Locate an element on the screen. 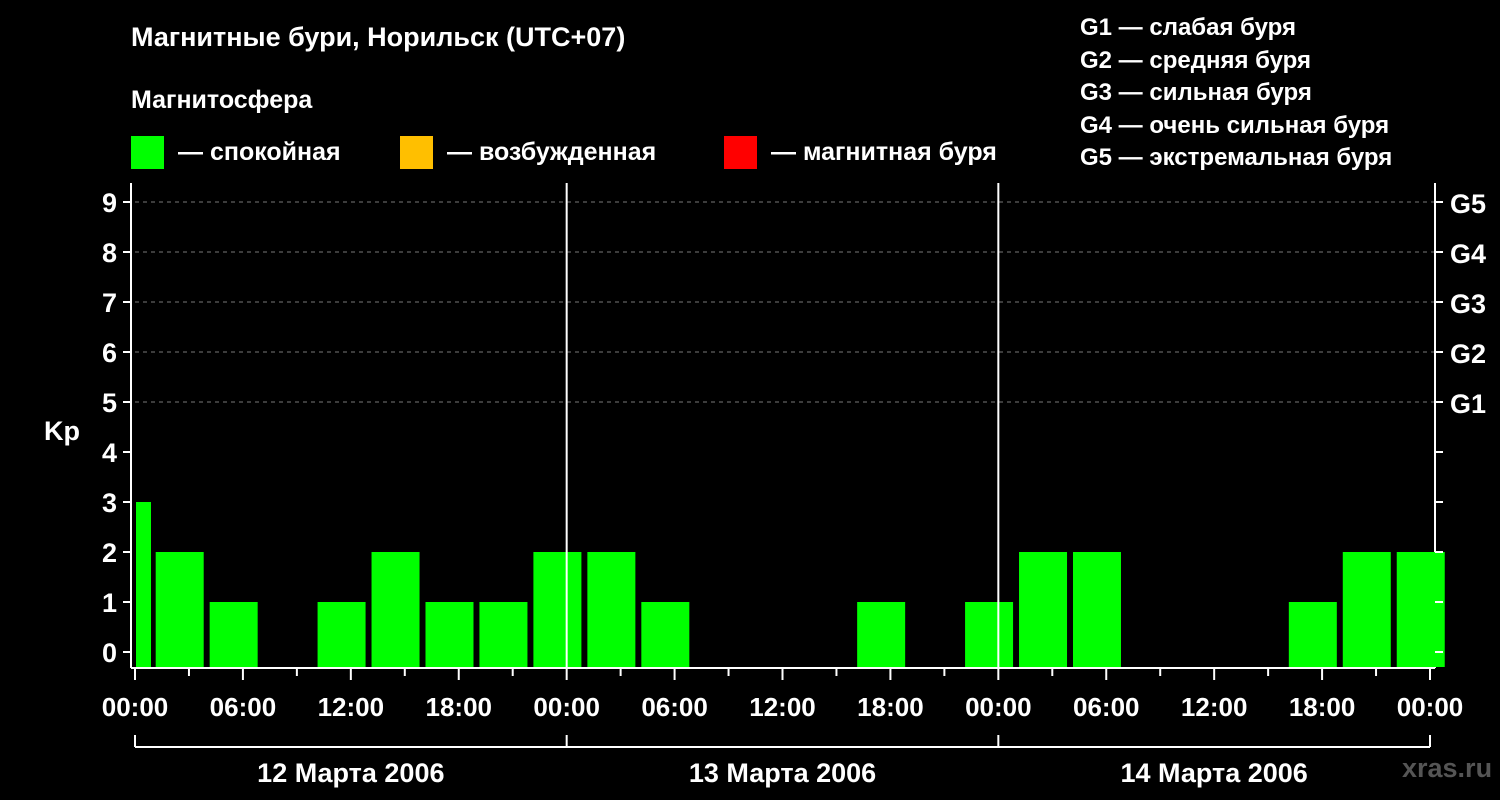  g-level-label: G3 is located at coordinates (1468, 304).